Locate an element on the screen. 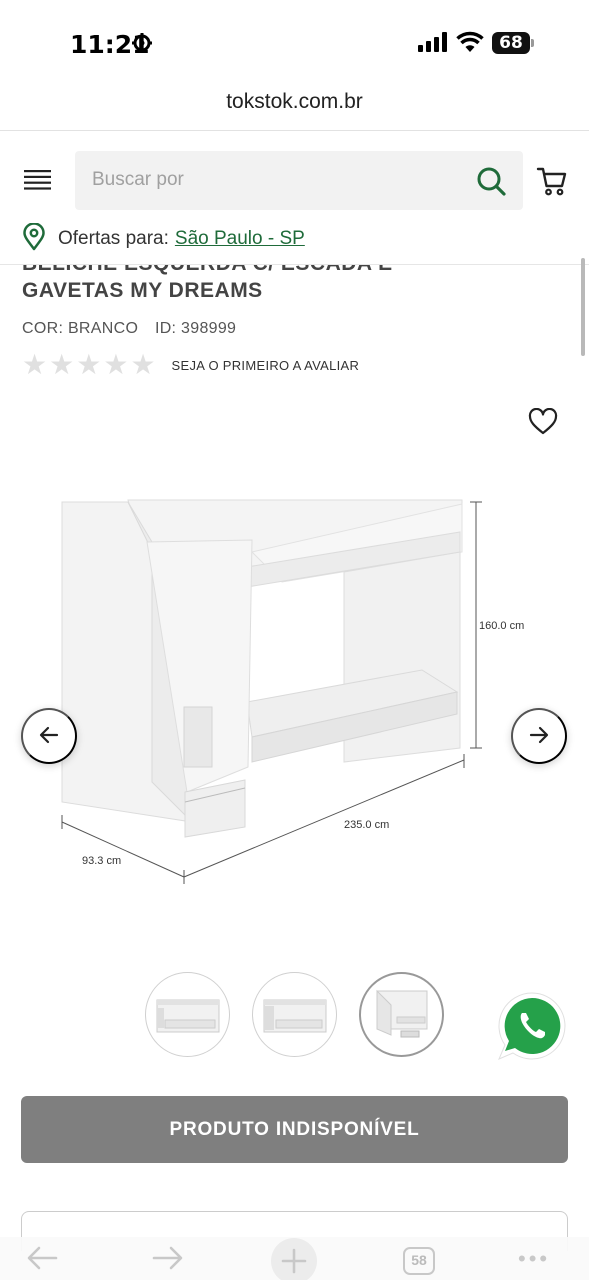 The image size is (589, 1280). battery-level: 68 is located at coordinates (511, 43).